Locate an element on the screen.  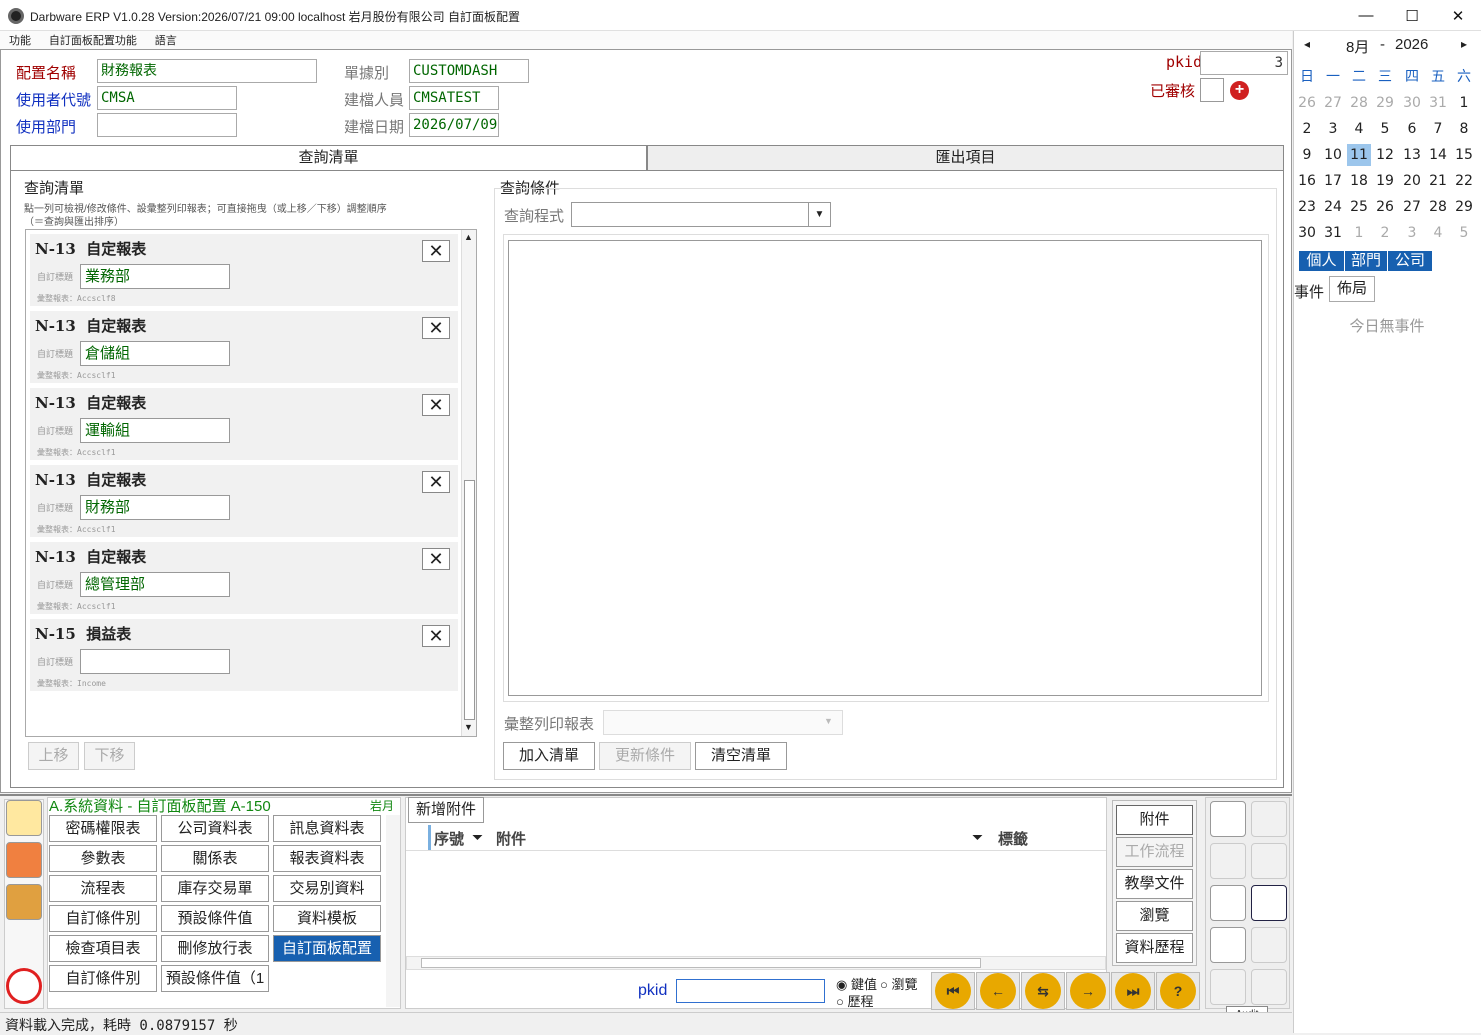
close-window-button: ✕ is located at coordinates (1458, 15).